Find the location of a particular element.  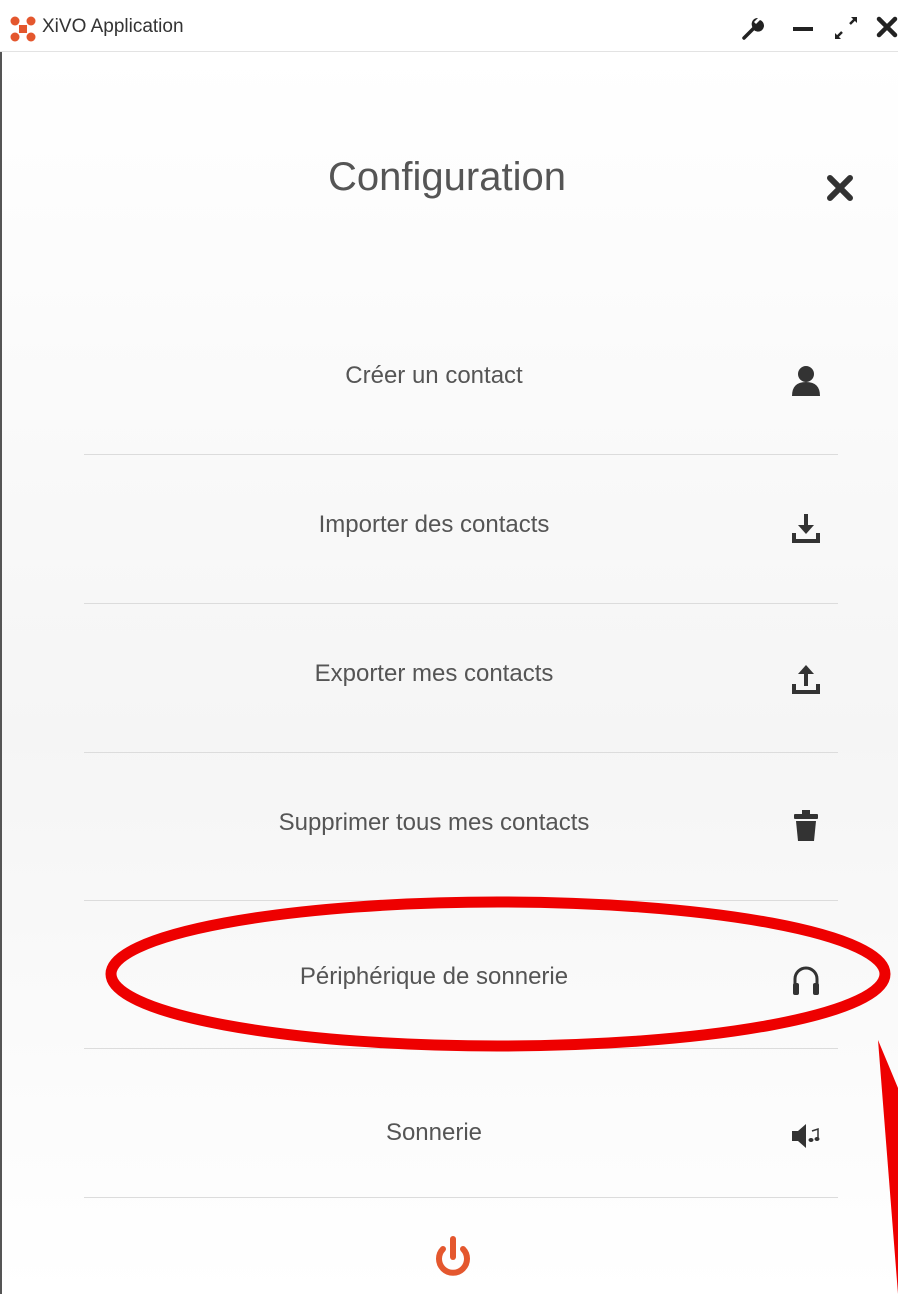

menu-item-ringtone: Sonnerie is located at coordinates (461, 1123).